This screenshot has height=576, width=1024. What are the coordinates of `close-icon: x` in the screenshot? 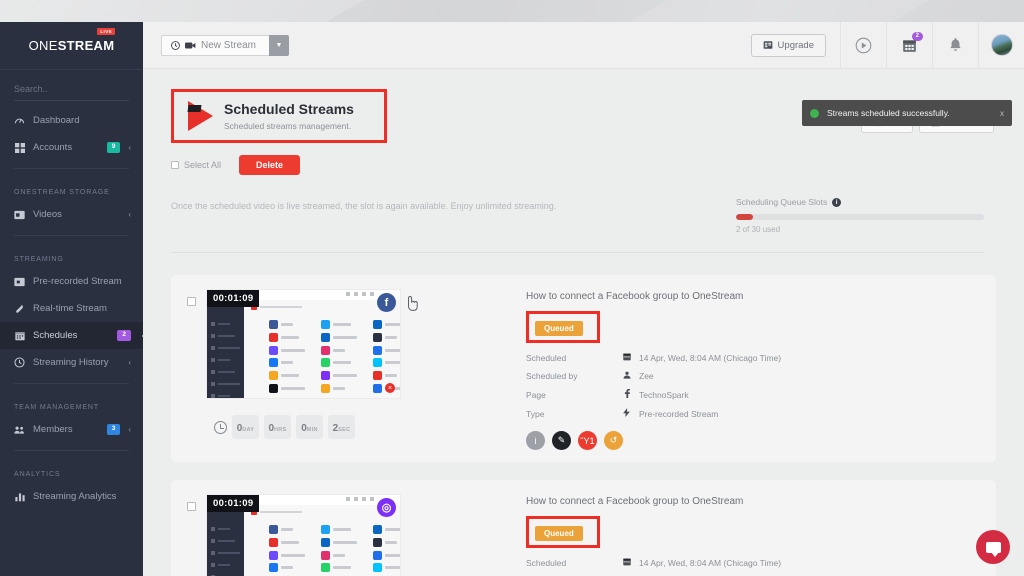 It's located at (1002, 113).